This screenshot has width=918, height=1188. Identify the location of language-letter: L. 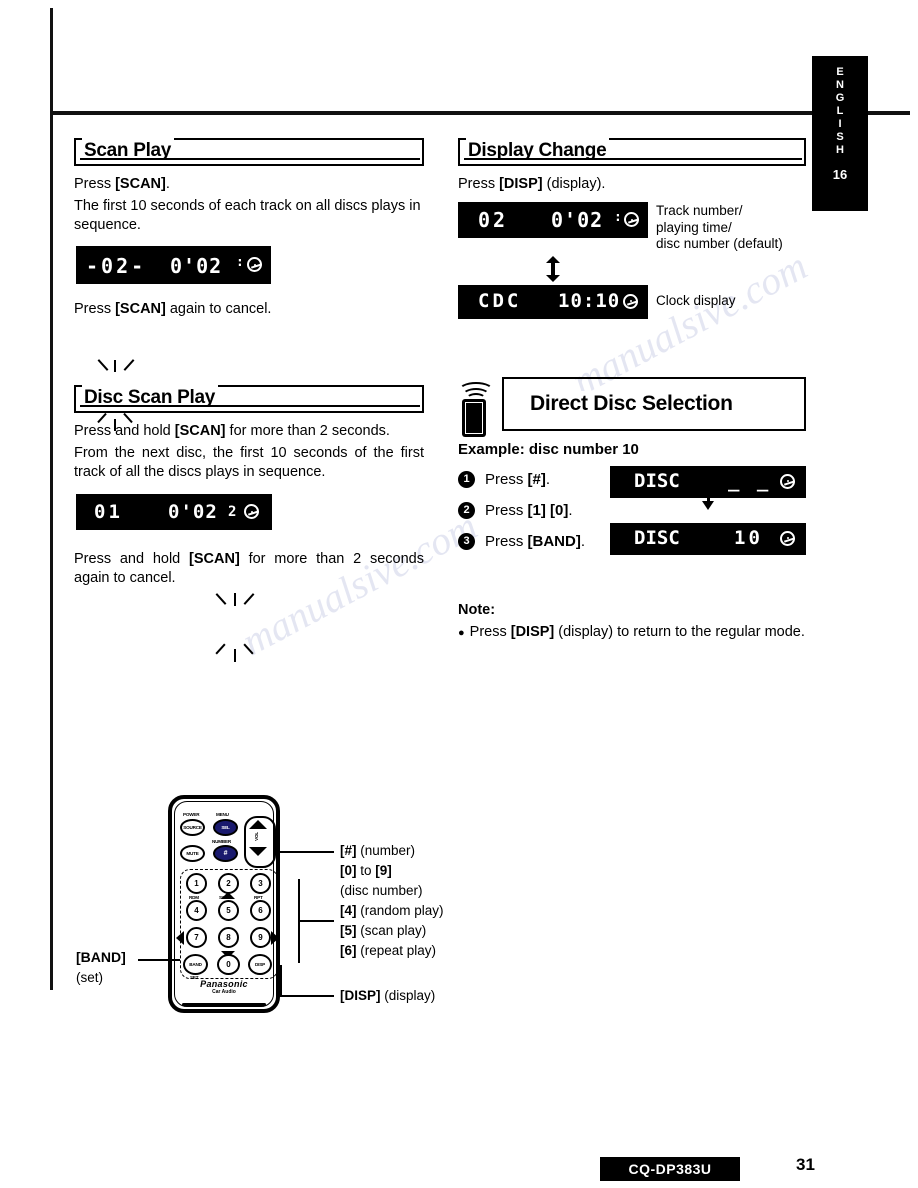
(840, 111).